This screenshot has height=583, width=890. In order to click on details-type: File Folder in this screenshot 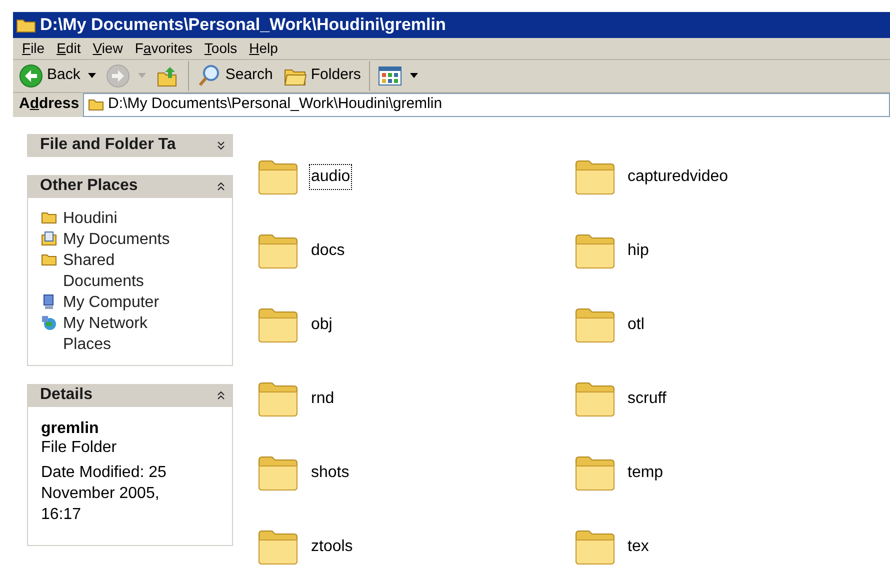, I will do `click(79, 447)`.